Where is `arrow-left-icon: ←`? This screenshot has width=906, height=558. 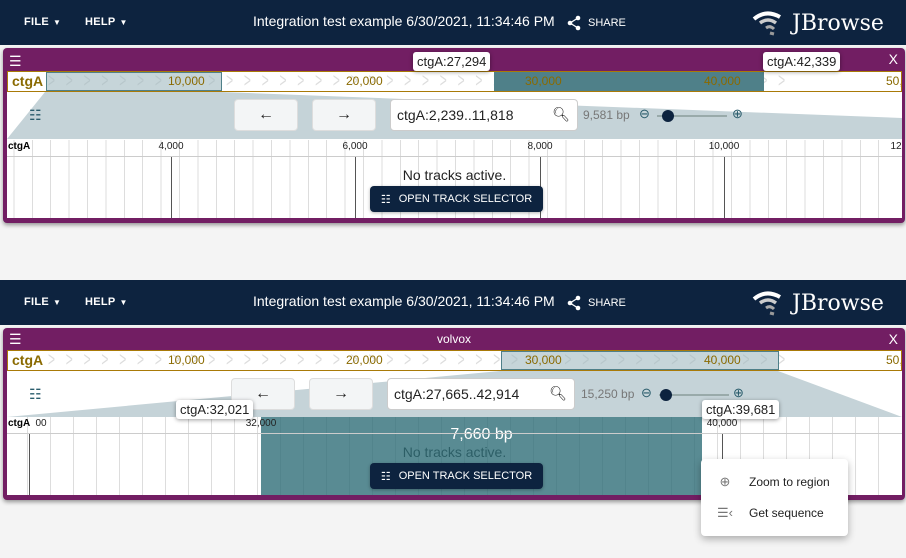 arrow-left-icon: ← is located at coordinates (266, 114).